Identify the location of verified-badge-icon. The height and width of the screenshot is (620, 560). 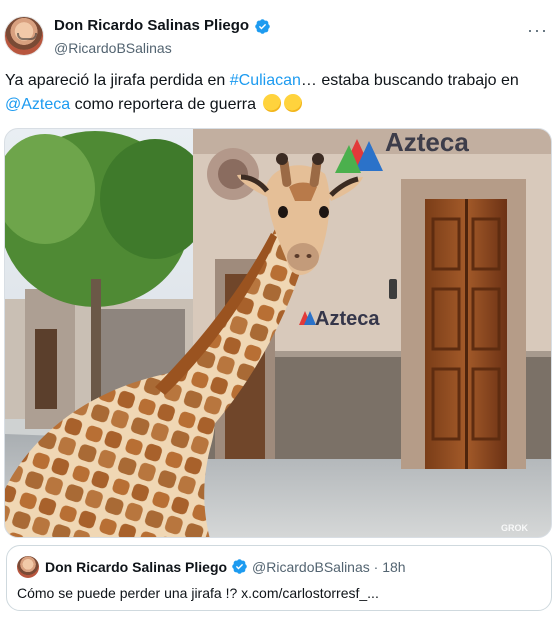
(262, 26).